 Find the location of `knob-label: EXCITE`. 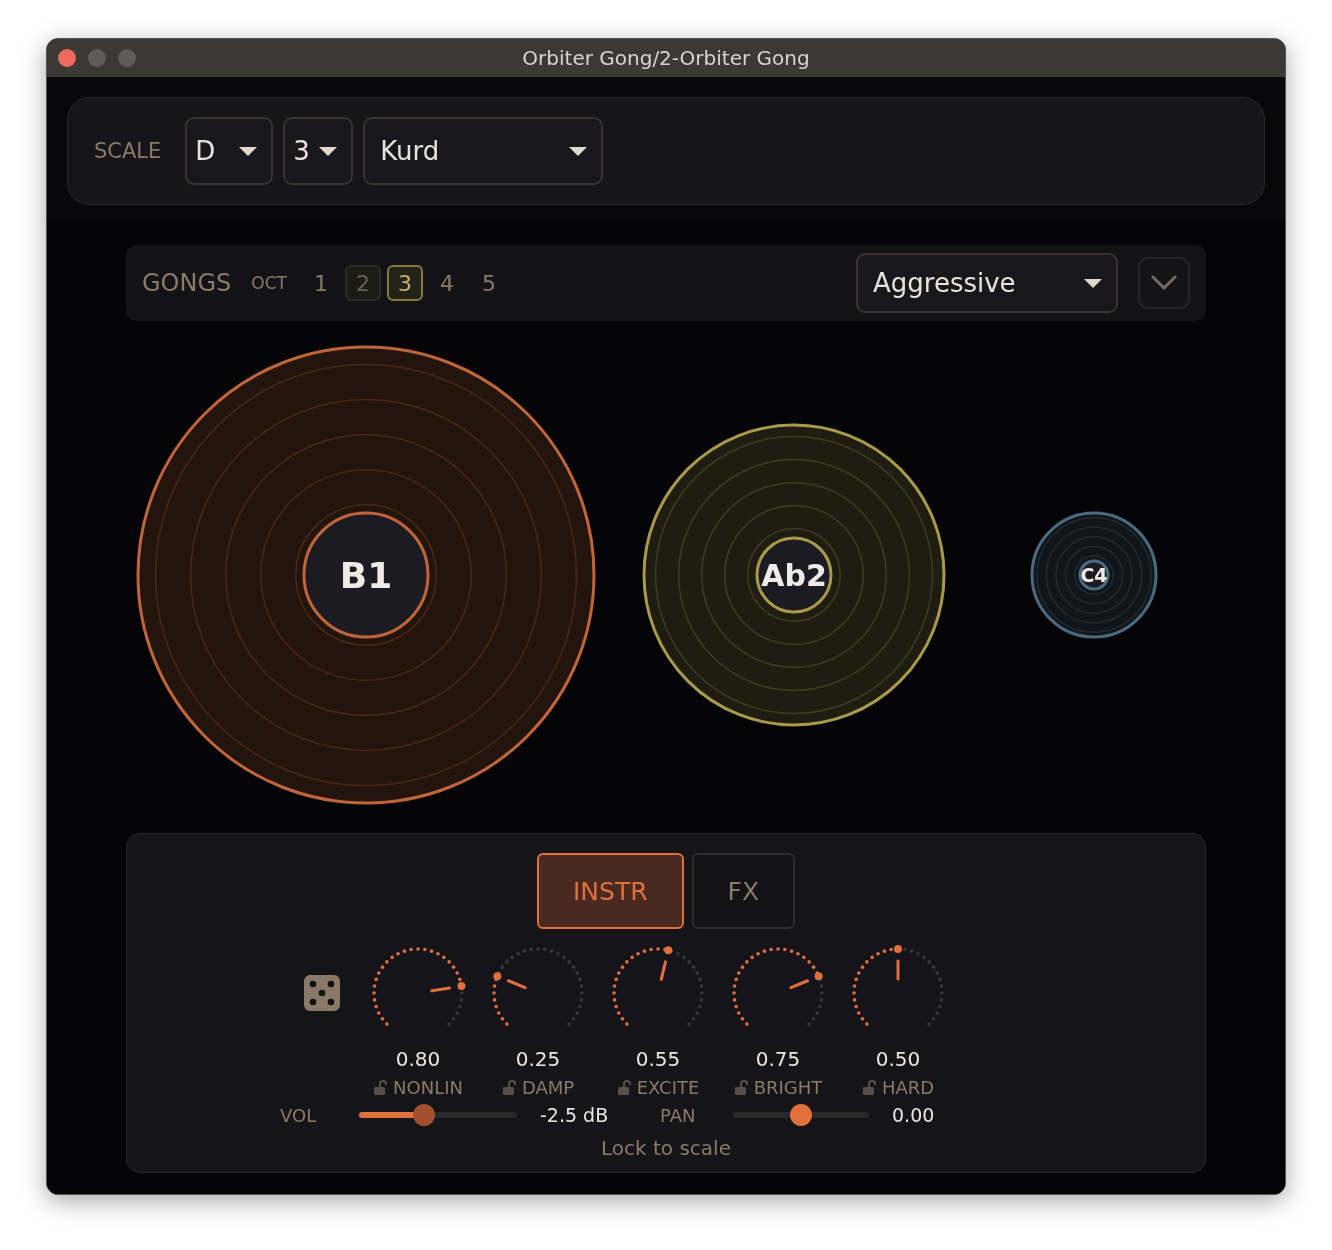

knob-label: EXCITE is located at coordinates (668, 1087).